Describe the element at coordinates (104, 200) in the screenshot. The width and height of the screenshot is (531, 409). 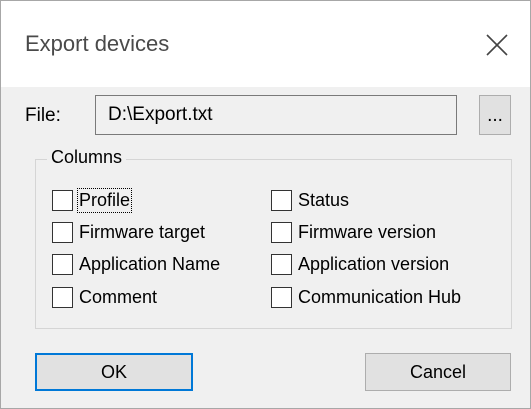
I see `checkbox-label: Profile` at that location.